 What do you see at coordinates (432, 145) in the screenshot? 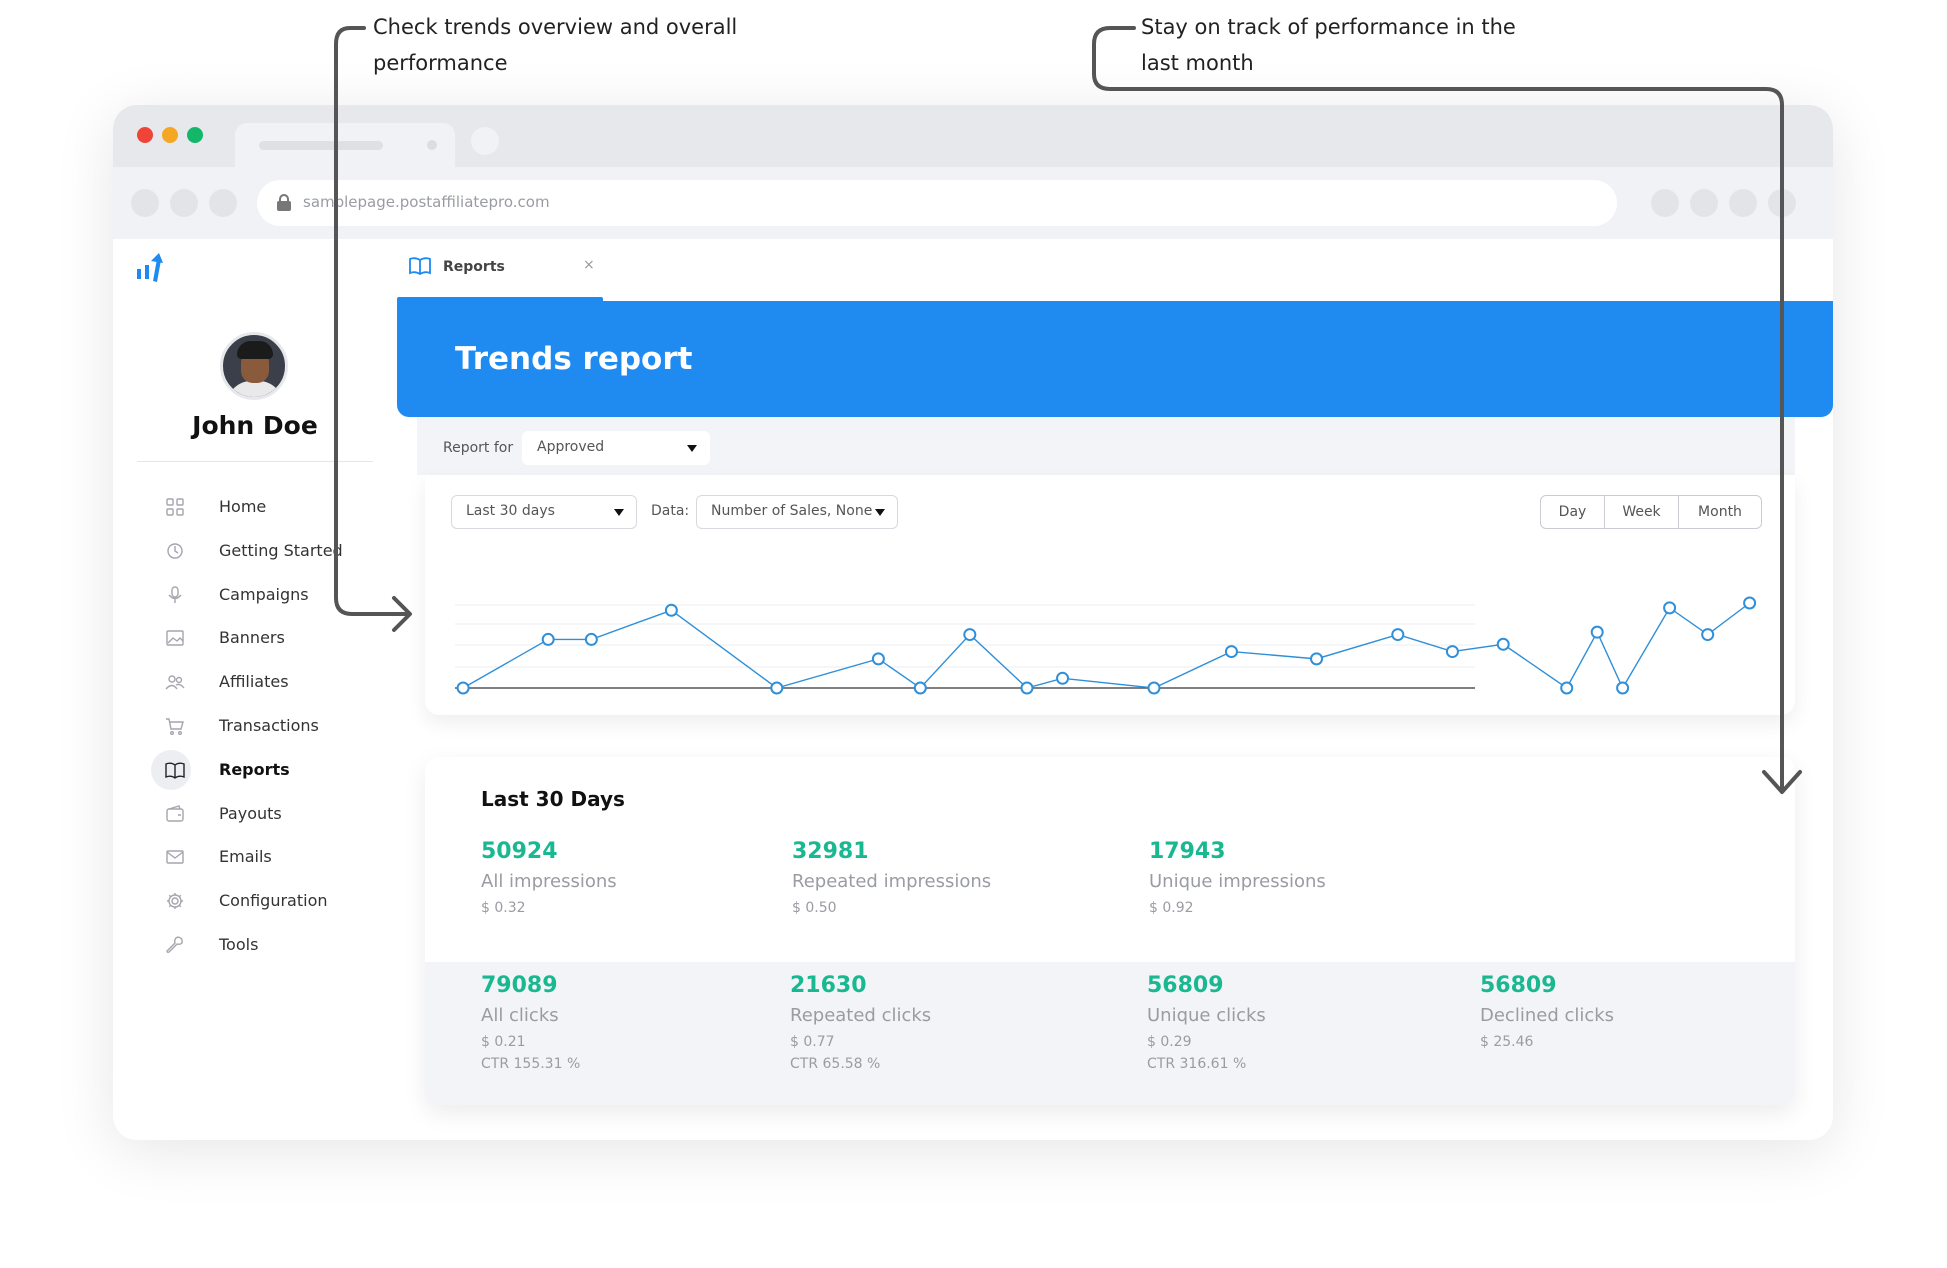
I see `tab-close-icon` at bounding box center [432, 145].